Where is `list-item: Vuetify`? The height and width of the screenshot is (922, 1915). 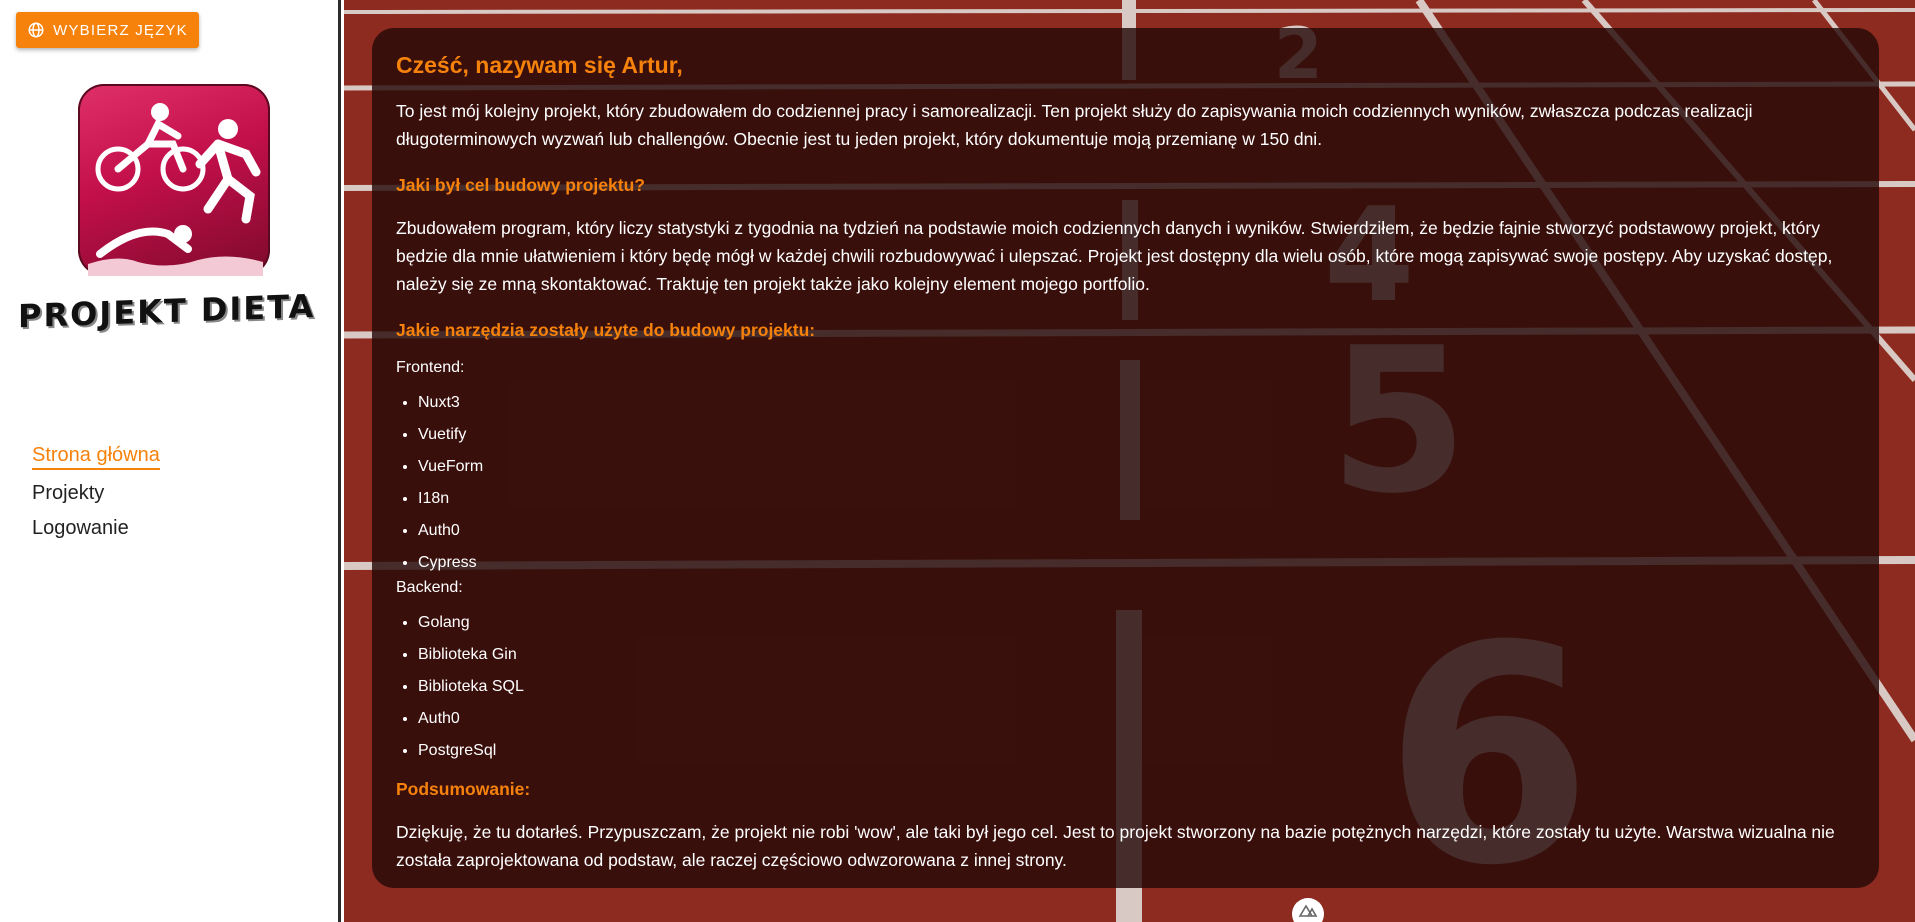 list-item: Vuetify is located at coordinates (1136, 435).